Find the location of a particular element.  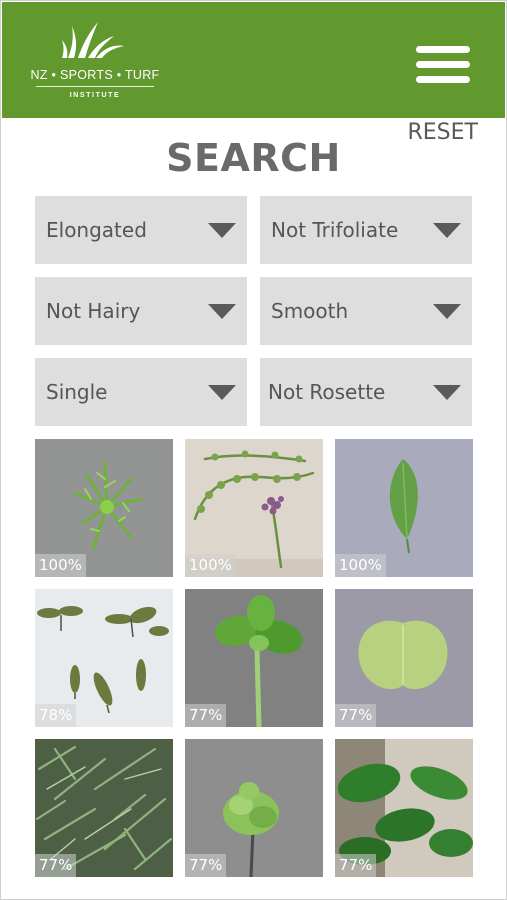

filter-leaf-shape-select: Elongated is located at coordinates (141, 230).